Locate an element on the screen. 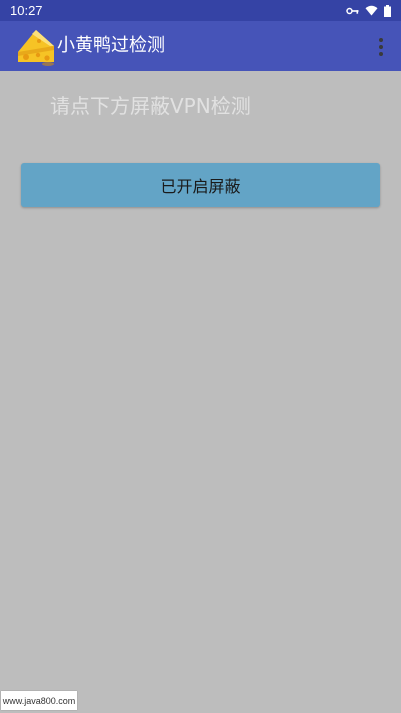  wifi-icon is located at coordinates (371, 10).